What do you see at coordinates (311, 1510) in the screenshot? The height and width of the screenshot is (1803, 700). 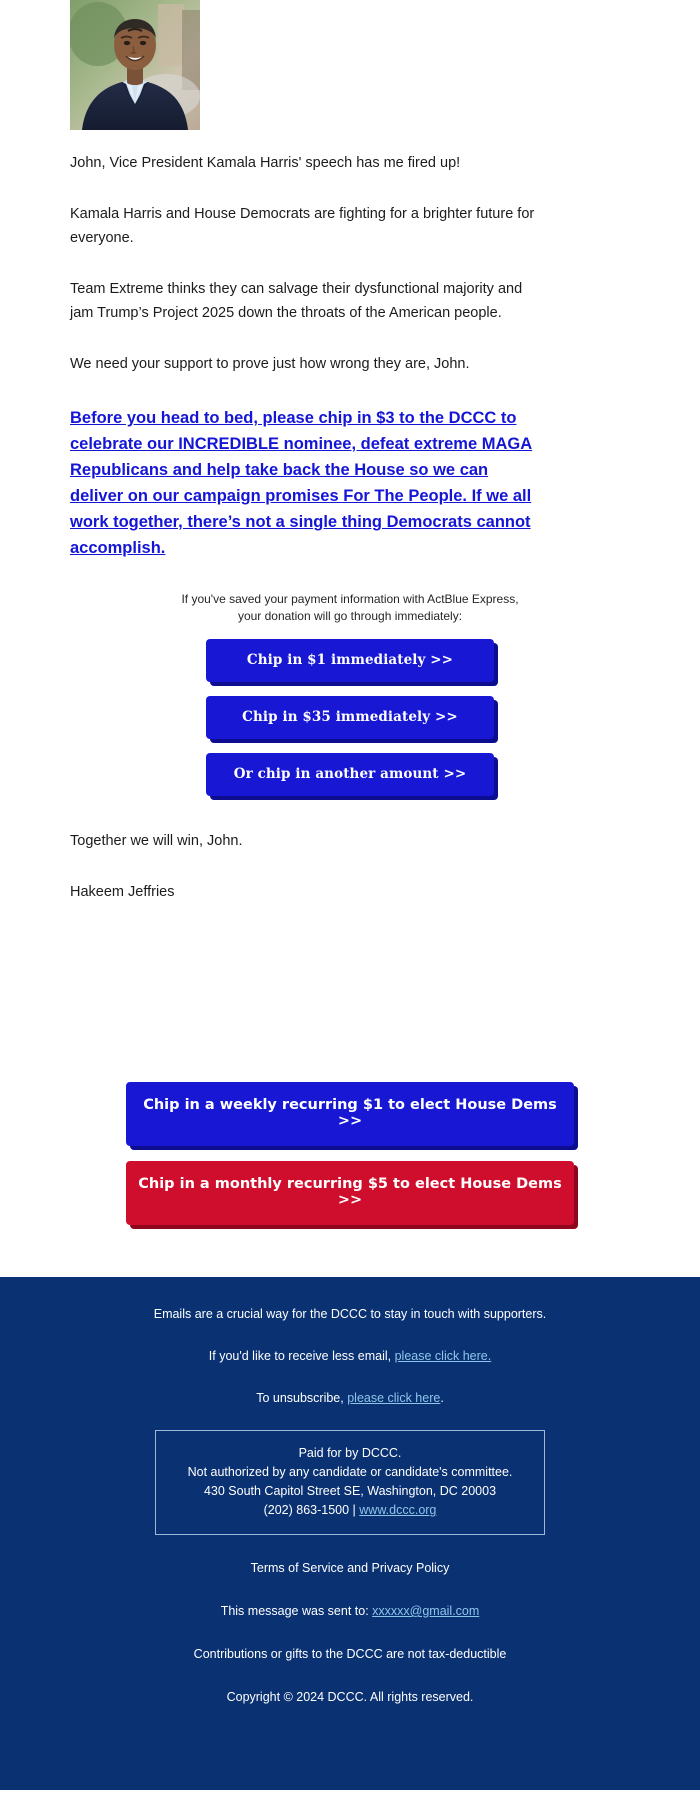 I see `disclaimer-phone: (202) 863-1500 |` at bounding box center [311, 1510].